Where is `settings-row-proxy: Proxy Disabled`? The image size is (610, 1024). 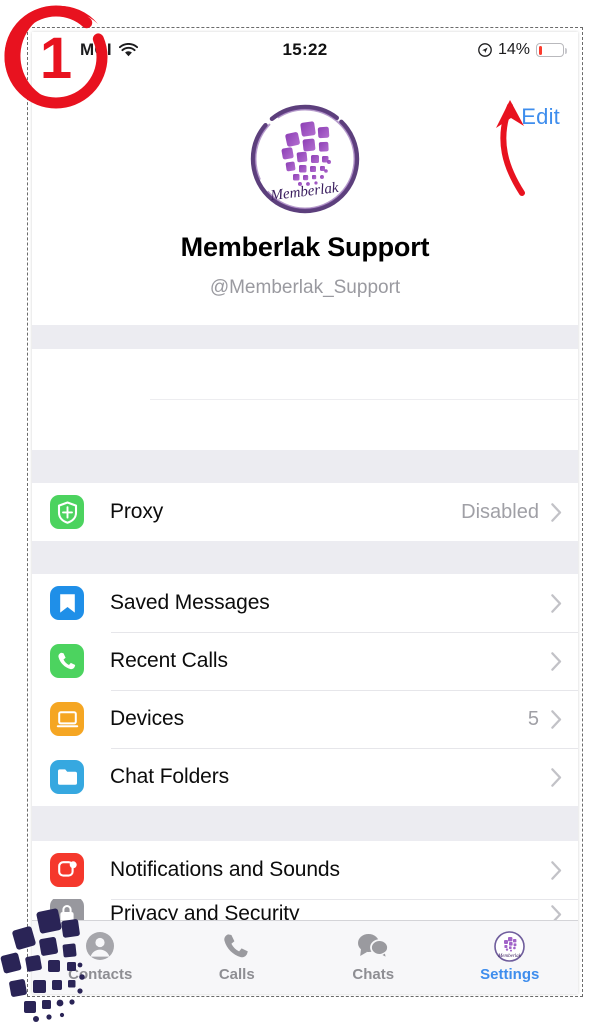
settings-row-proxy: Proxy Disabled is located at coordinates (305, 512).